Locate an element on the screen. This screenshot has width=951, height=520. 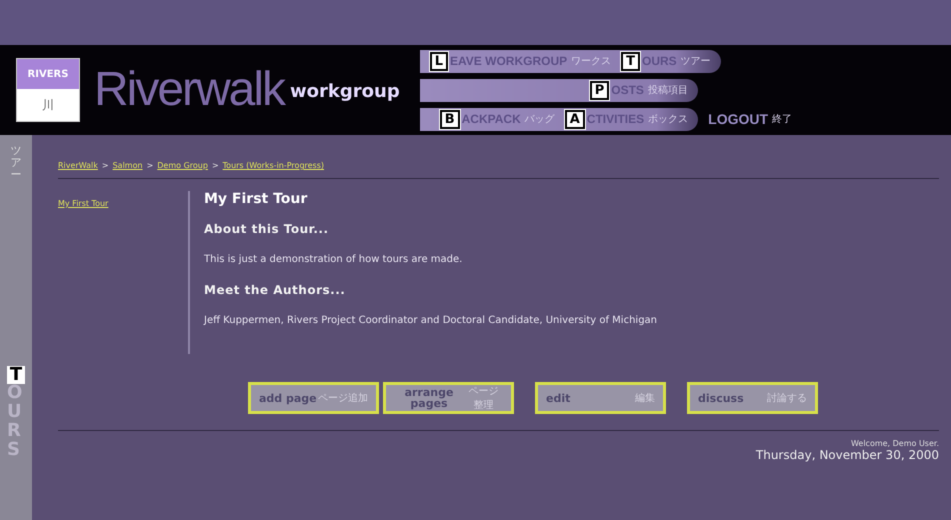
site-title: Riverwalk is located at coordinates (189, 90).